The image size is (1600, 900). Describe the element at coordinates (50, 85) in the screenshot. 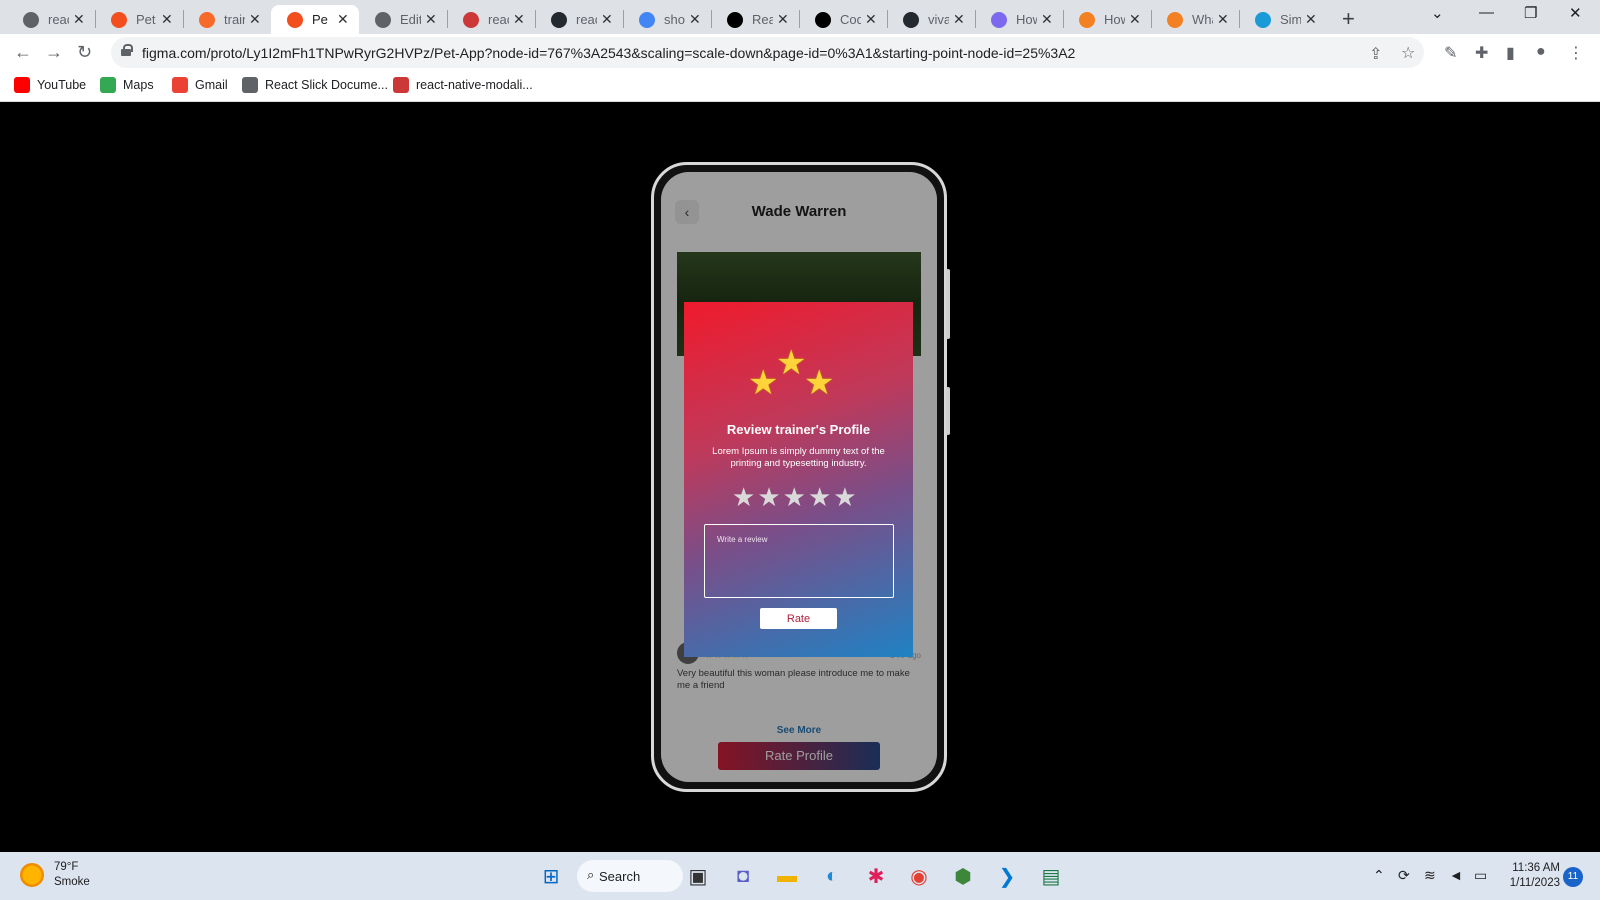

I see `bookmark-item: YouTube` at that location.